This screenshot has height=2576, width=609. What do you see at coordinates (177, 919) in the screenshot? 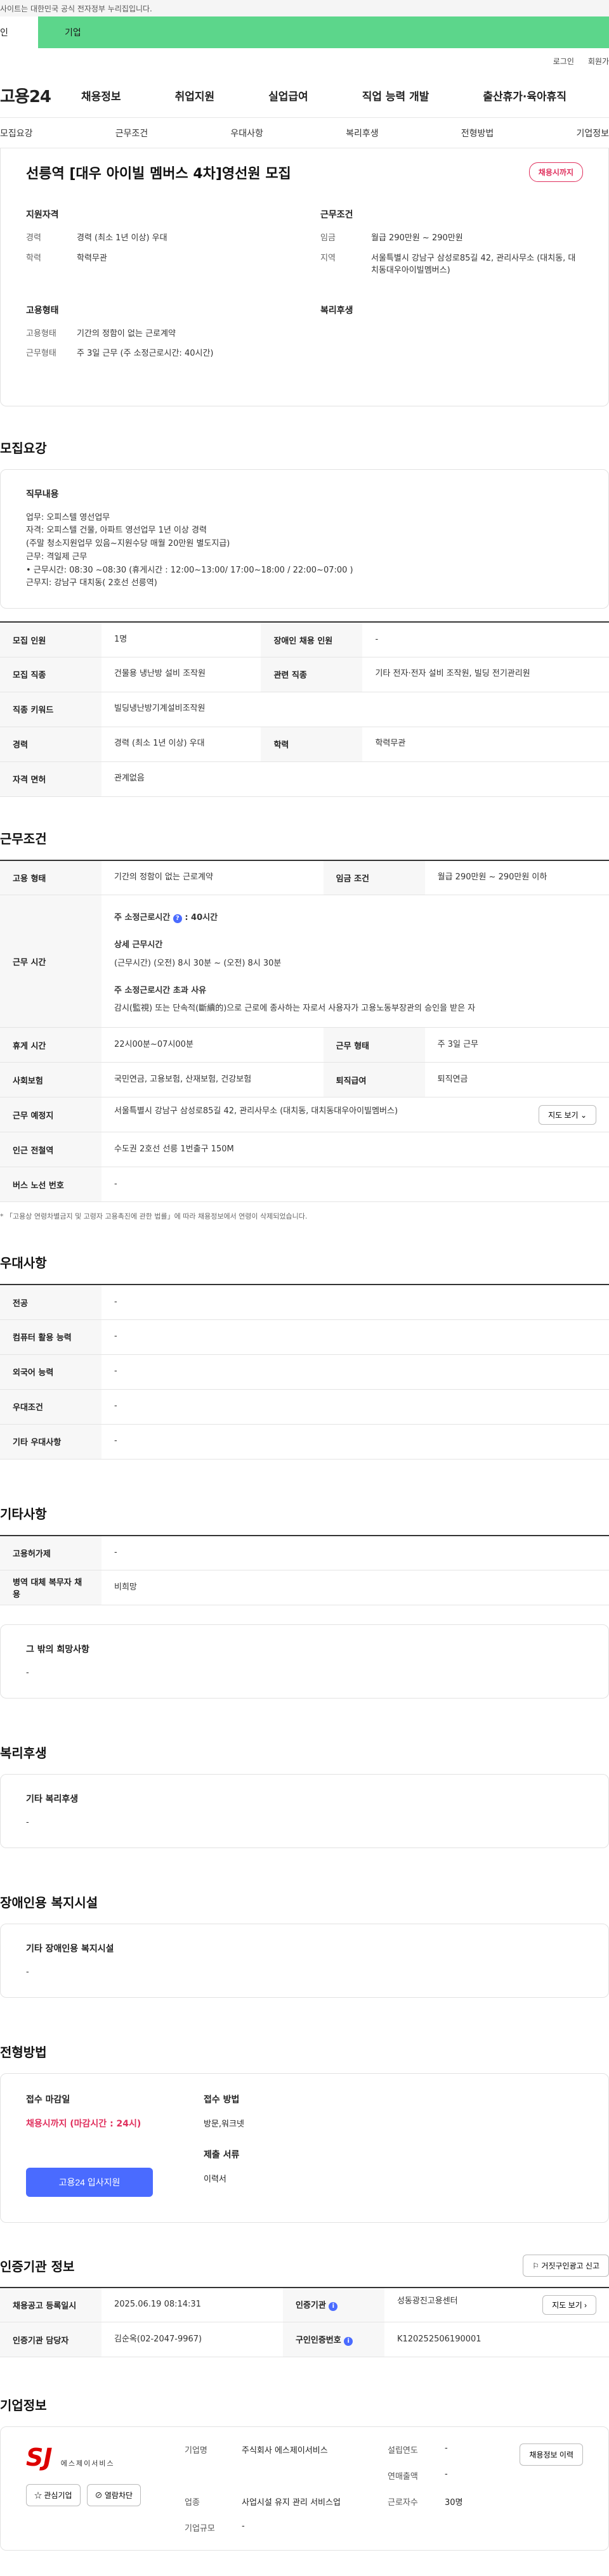
I see `info-icon: ?` at bounding box center [177, 919].